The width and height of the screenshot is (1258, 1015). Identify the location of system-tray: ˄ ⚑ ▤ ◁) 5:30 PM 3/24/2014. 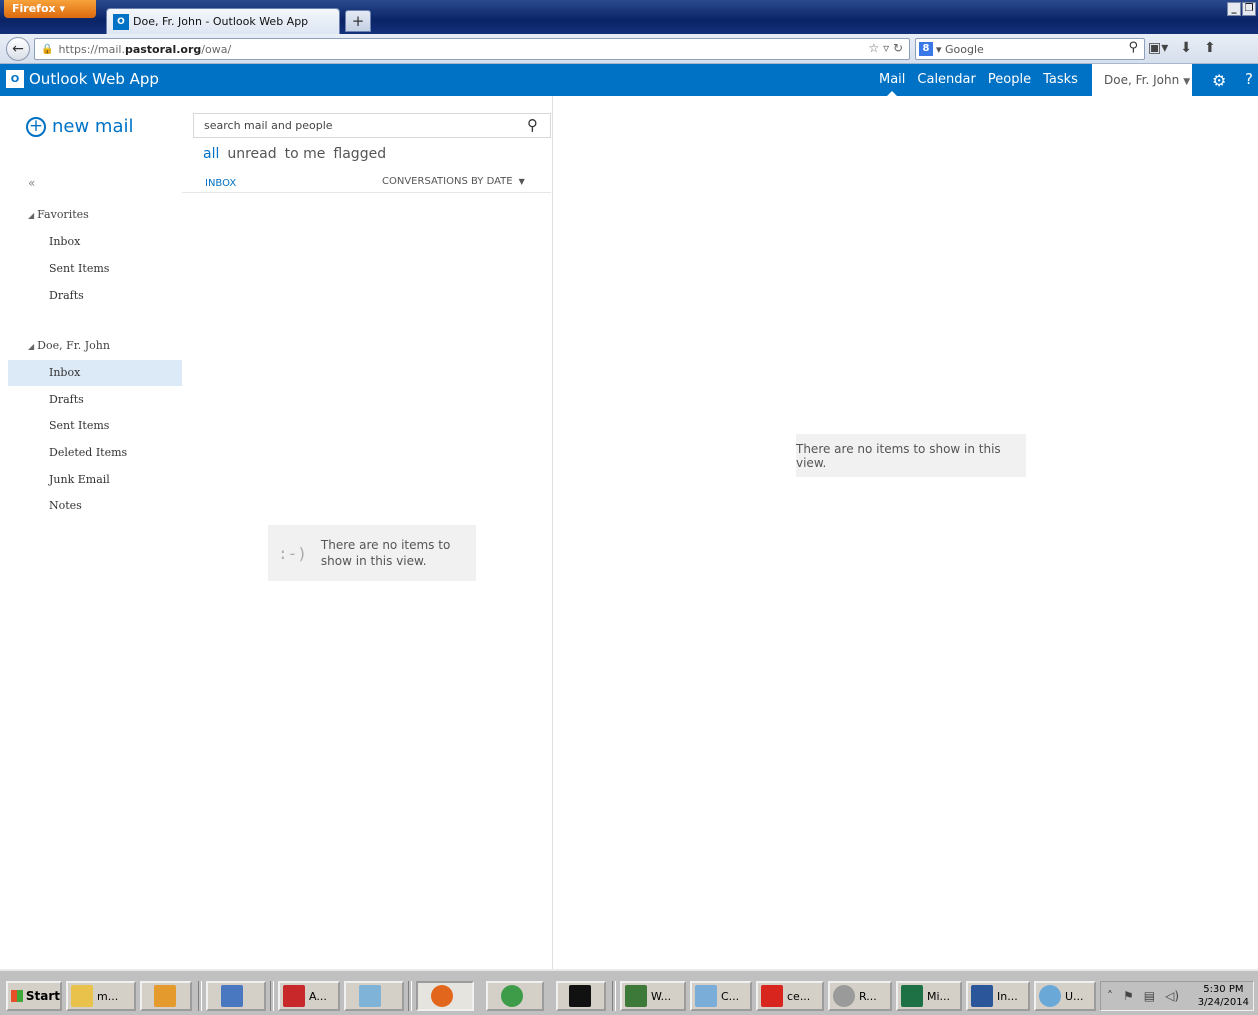
(1177, 996).